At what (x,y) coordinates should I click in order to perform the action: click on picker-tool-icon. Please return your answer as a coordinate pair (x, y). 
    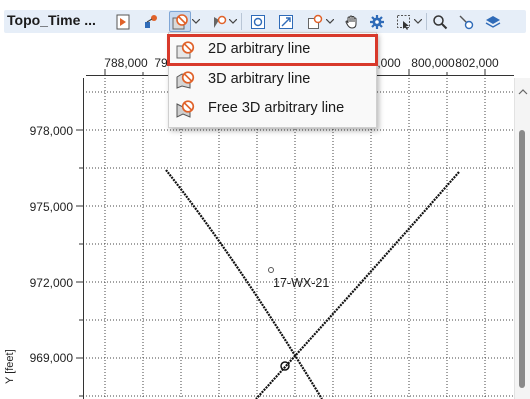
    Looking at the image, I should click on (466, 21).